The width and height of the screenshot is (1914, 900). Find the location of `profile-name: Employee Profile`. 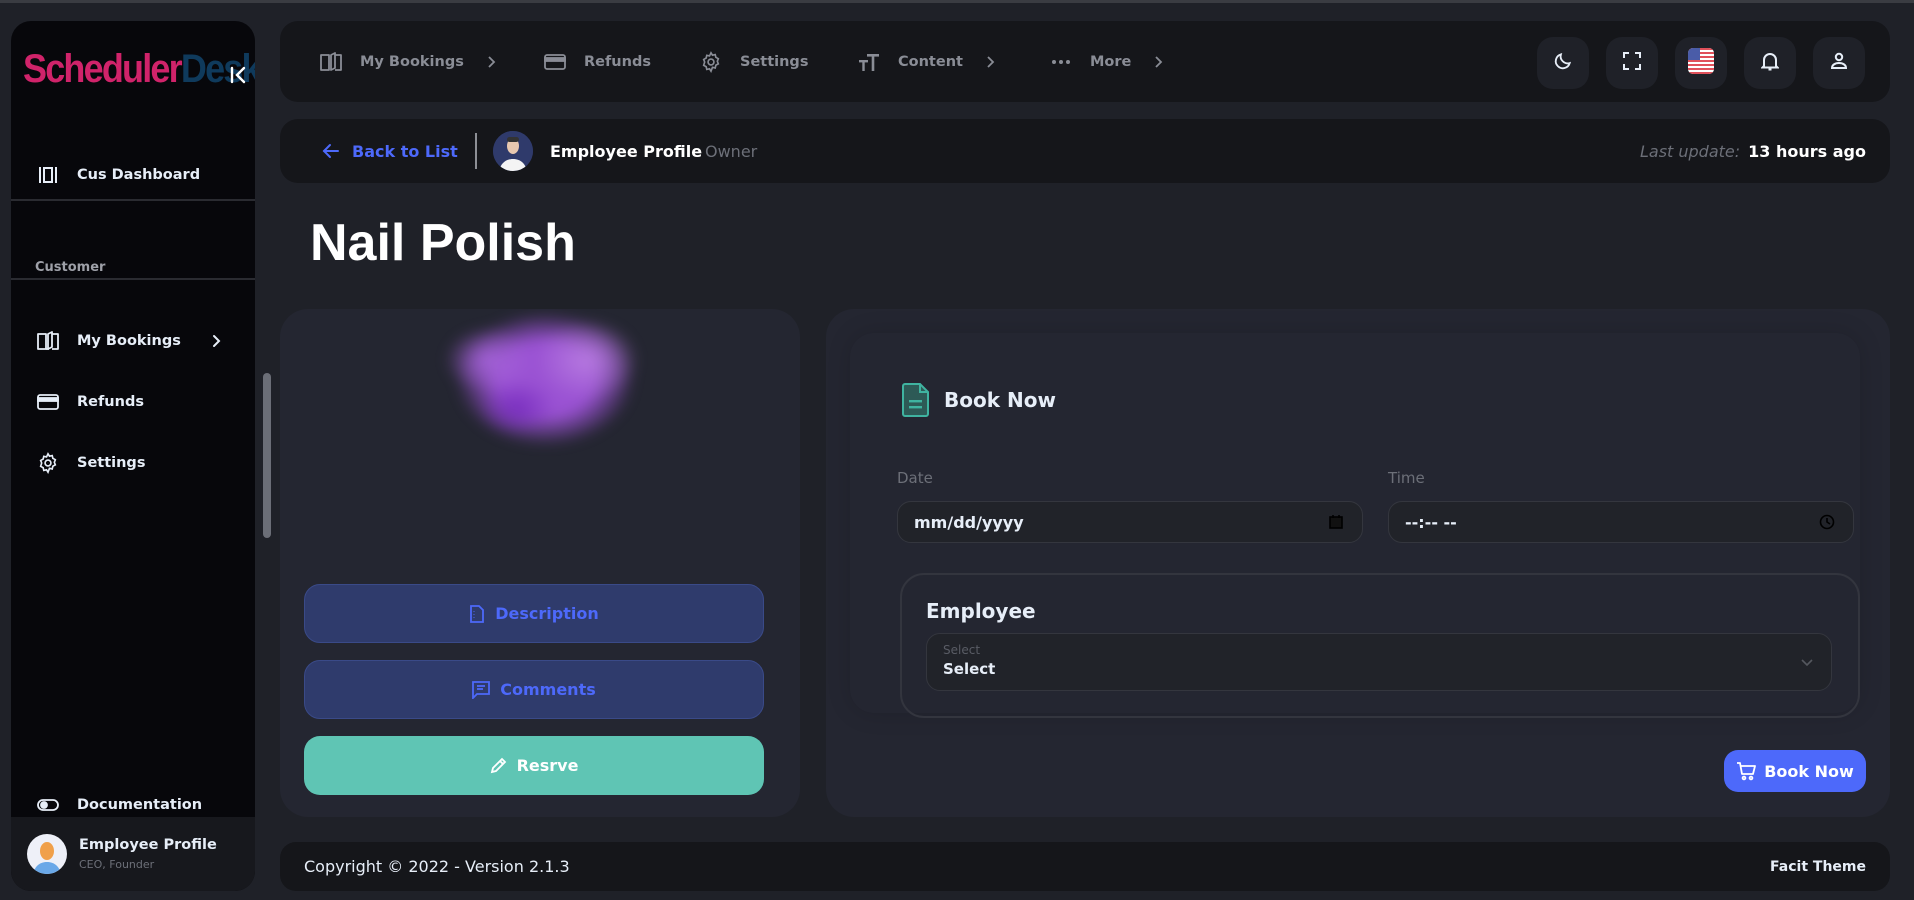

profile-name: Employee Profile is located at coordinates (626, 151).